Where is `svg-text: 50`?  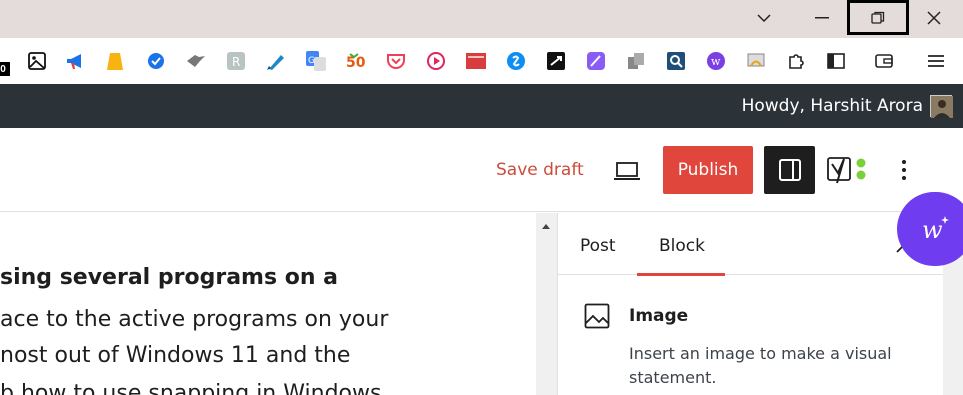 svg-text: 50 is located at coordinates (356, 63).